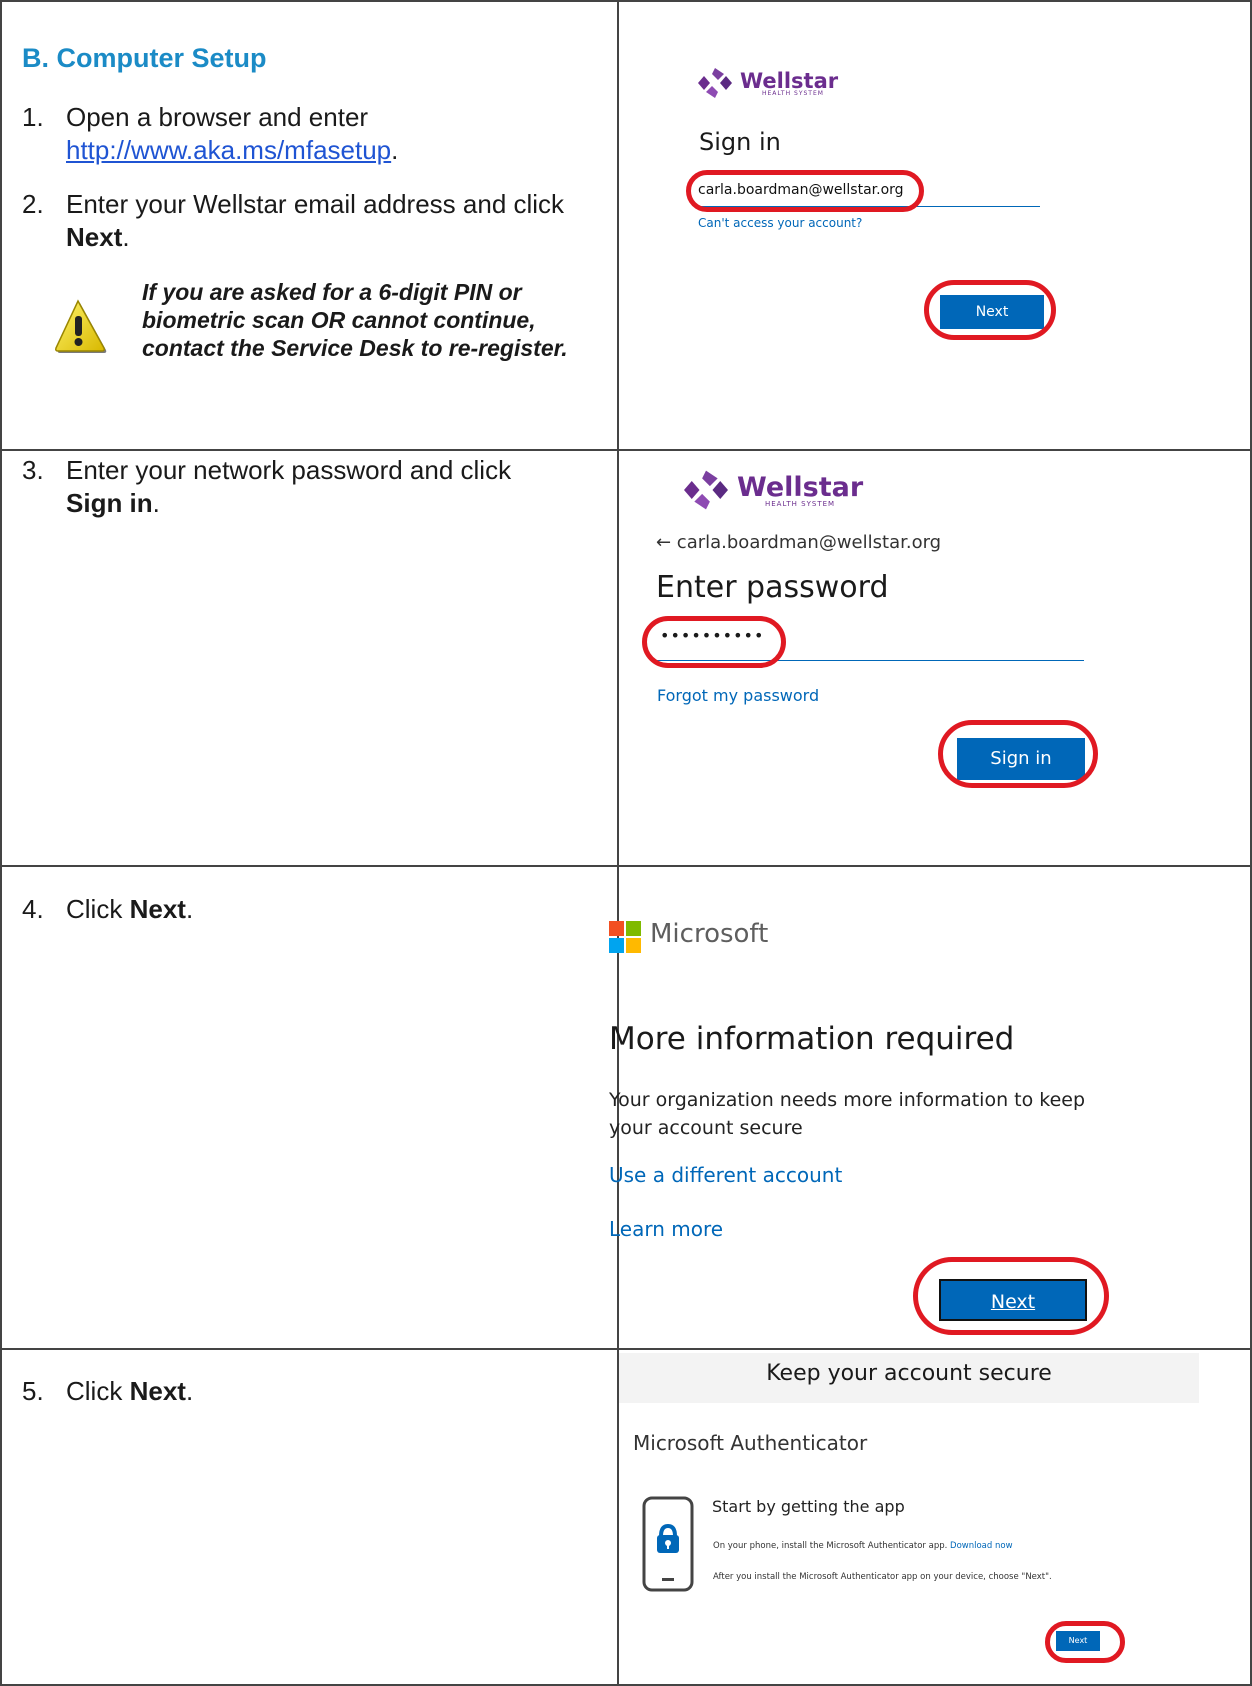 This screenshot has height=1686, width=1252. Describe the element at coordinates (626, 1) in the screenshot. I see `table-border-top` at that location.